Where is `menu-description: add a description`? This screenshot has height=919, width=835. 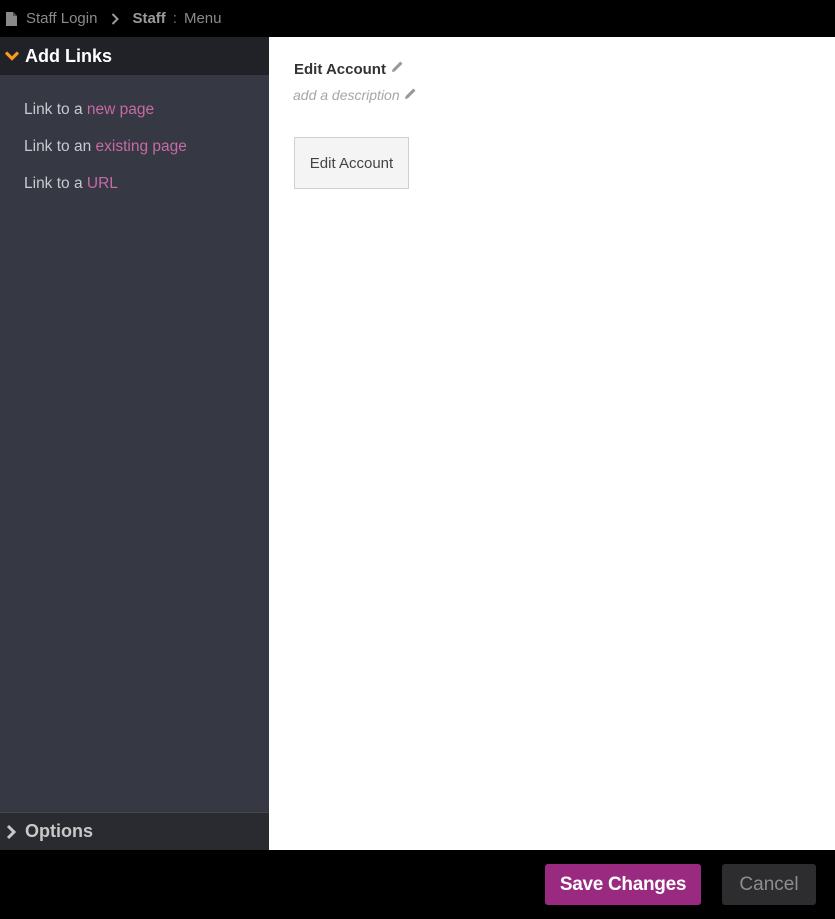 menu-description: add a description is located at coordinates (355, 95).